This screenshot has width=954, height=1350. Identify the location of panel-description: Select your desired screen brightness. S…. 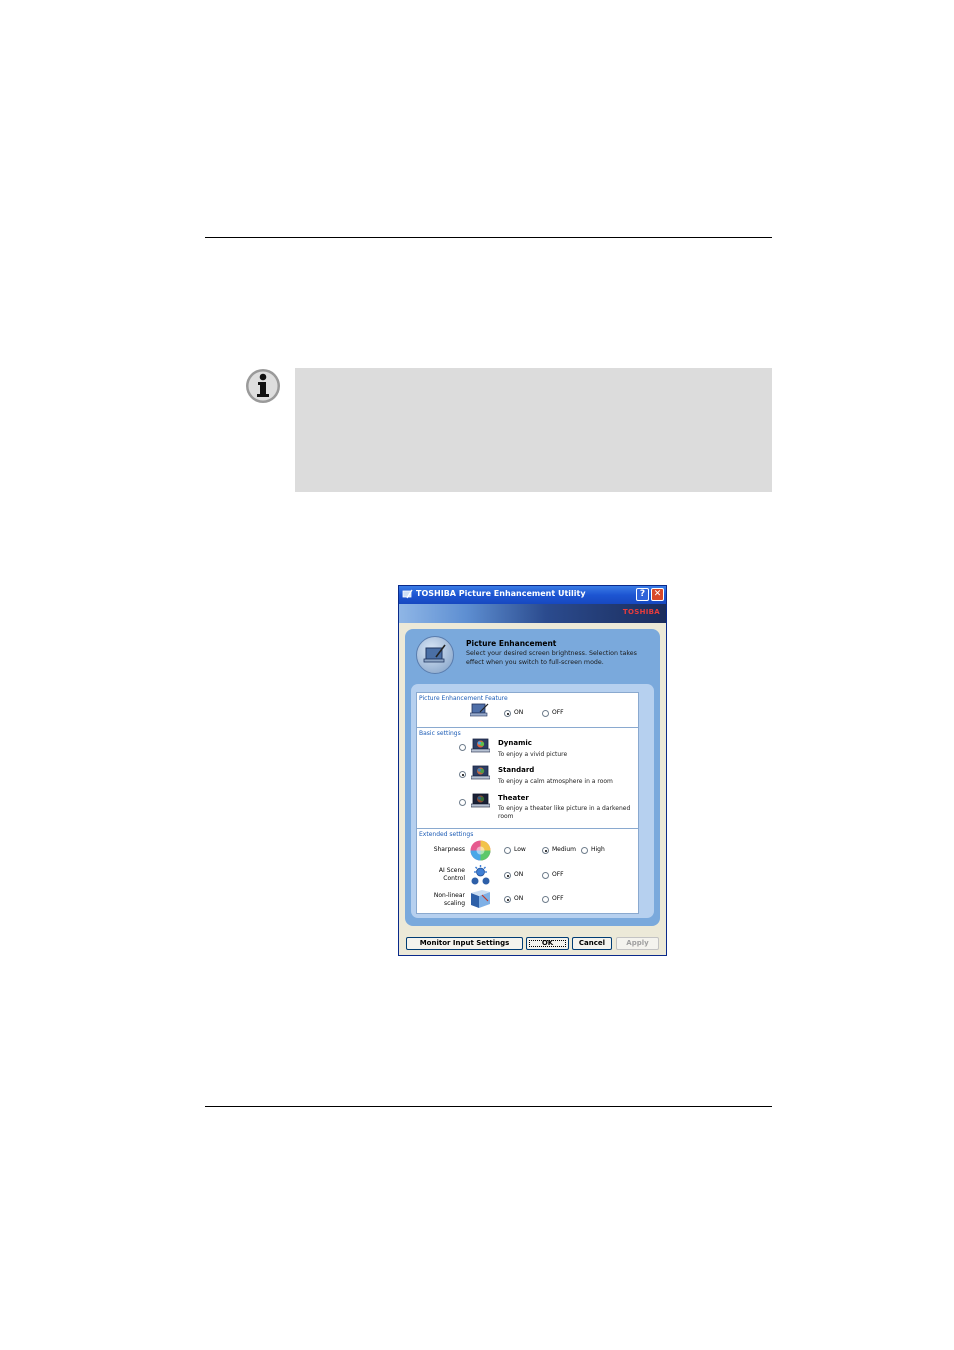
(551, 658).